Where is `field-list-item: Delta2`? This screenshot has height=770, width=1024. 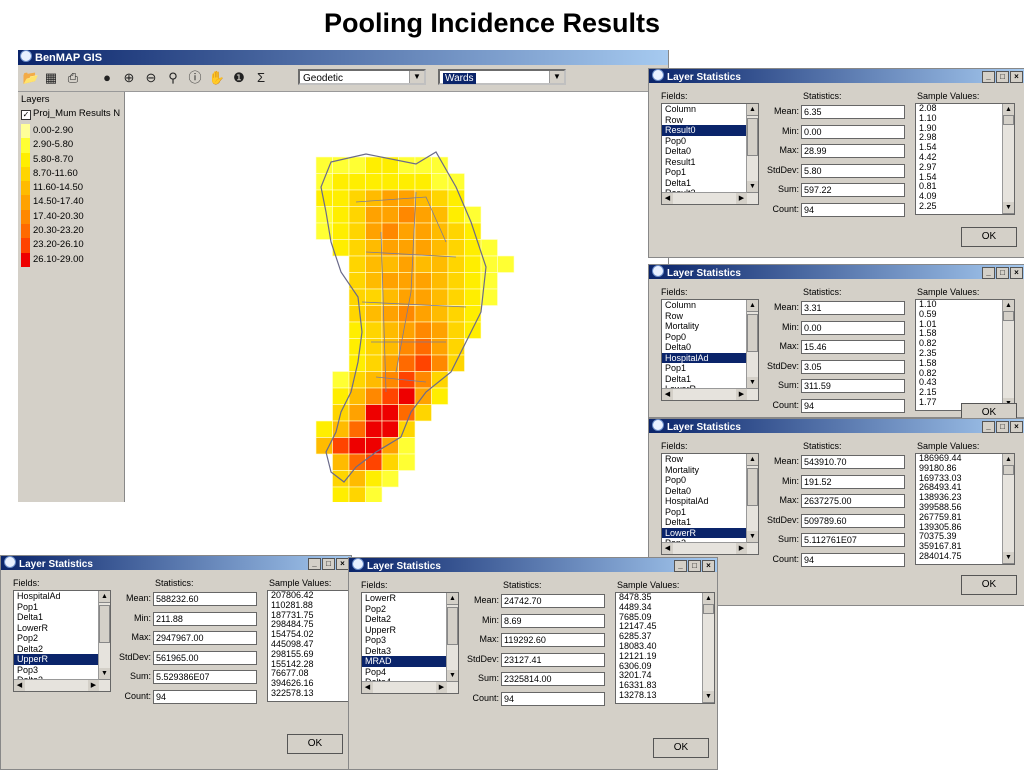
field-list-item: Delta2 is located at coordinates (62, 649).